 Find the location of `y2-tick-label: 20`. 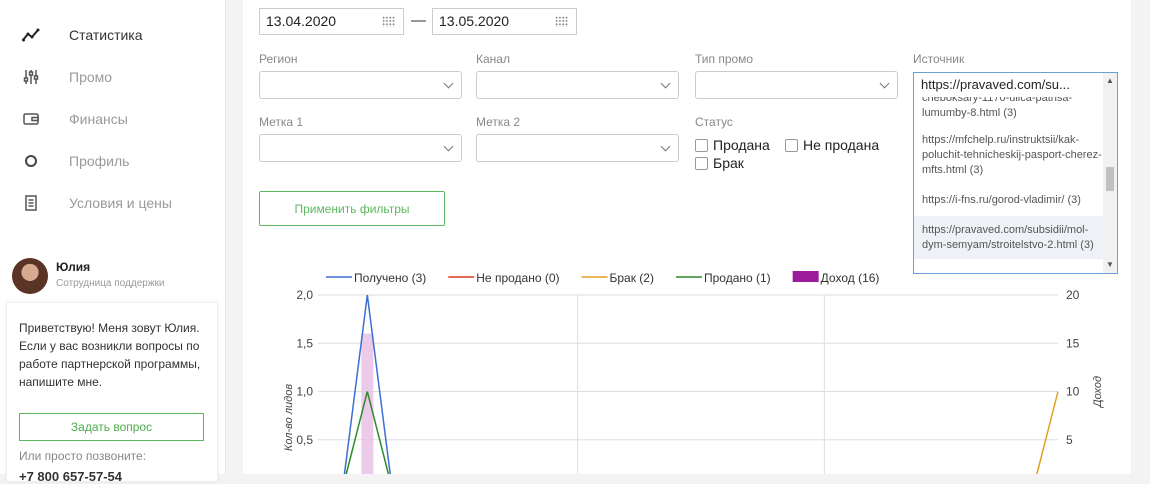

y2-tick-label: 20 is located at coordinates (1073, 295).